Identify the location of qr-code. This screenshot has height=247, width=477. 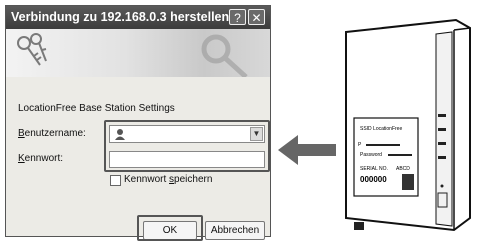
(408, 182).